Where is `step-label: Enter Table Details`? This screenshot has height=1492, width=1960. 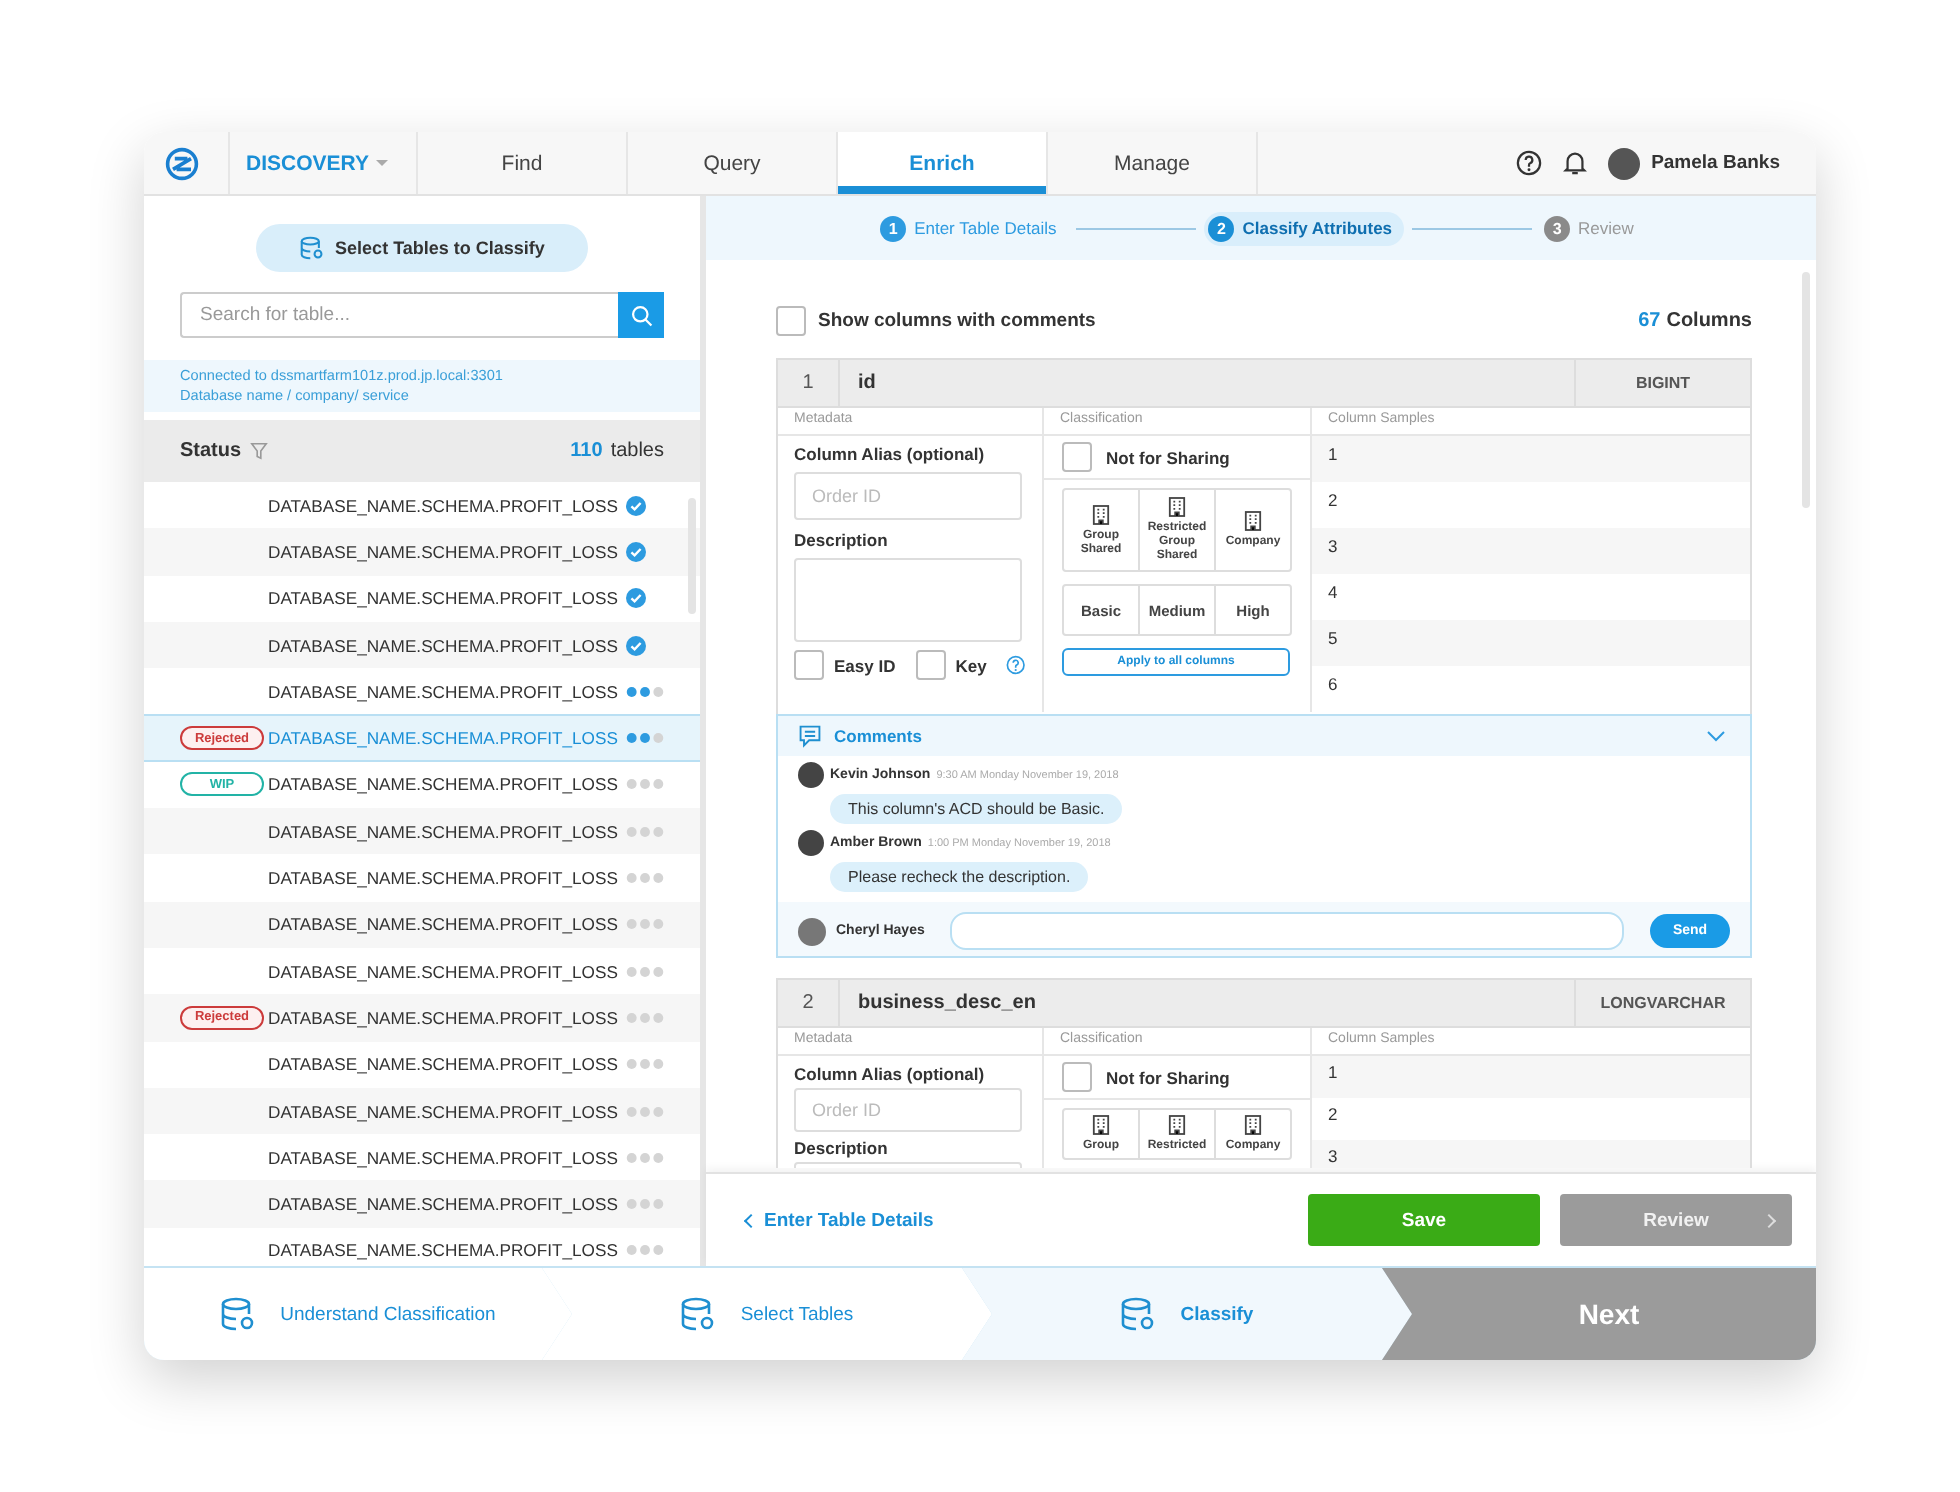 step-label: Enter Table Details is located at coordinates (985, 228).